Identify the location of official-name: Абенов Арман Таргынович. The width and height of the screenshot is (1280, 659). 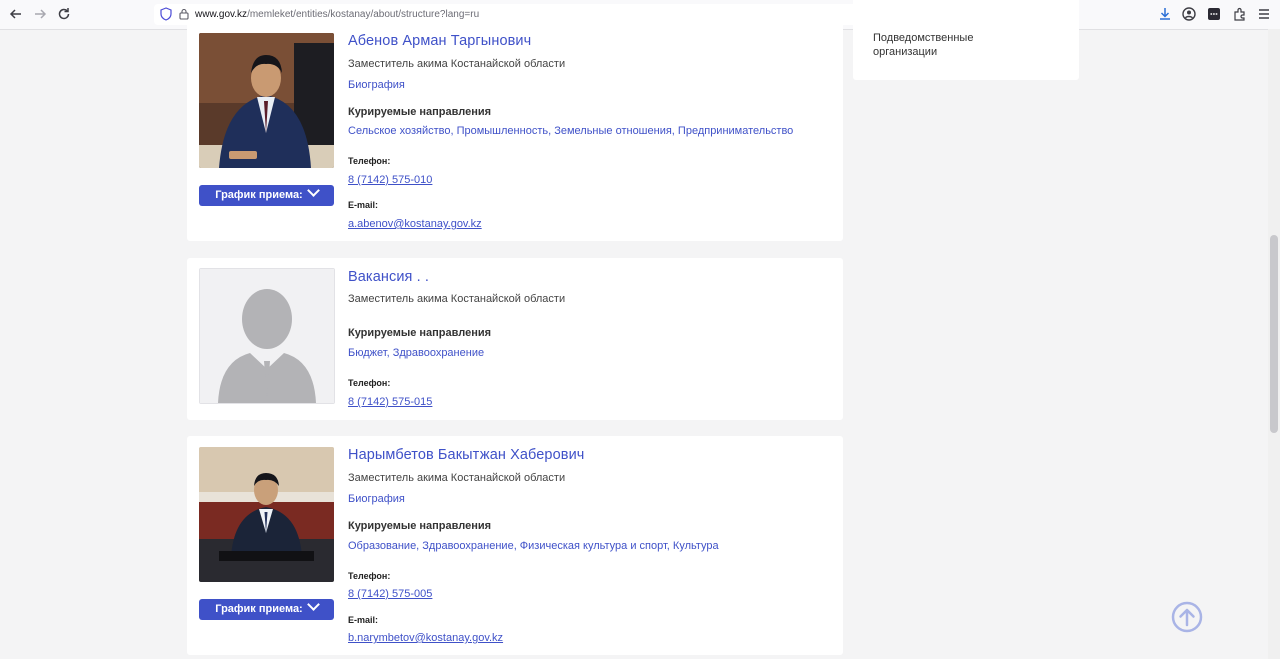
(439, 41).